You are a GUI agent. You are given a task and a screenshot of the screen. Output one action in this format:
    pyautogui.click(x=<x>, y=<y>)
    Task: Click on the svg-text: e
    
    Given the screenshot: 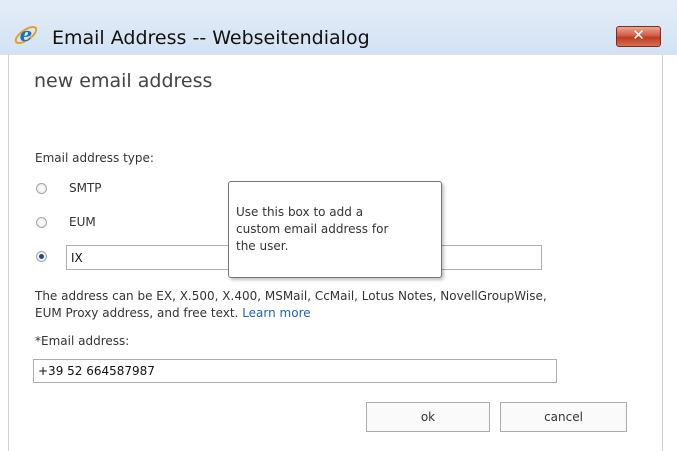 What is the action you would take?
    pyautogui.click(x=26, y=34)
    